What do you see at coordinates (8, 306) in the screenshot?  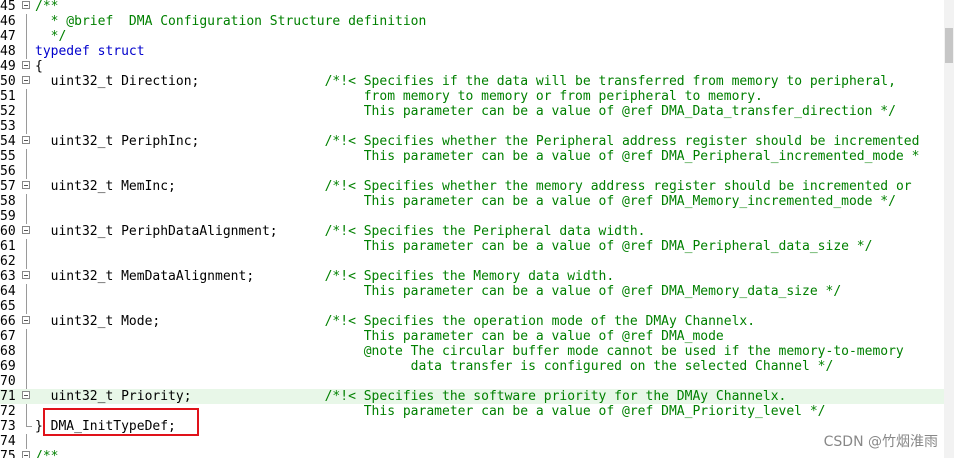 I see `line-number: 65` at bounding box center [8, 306].